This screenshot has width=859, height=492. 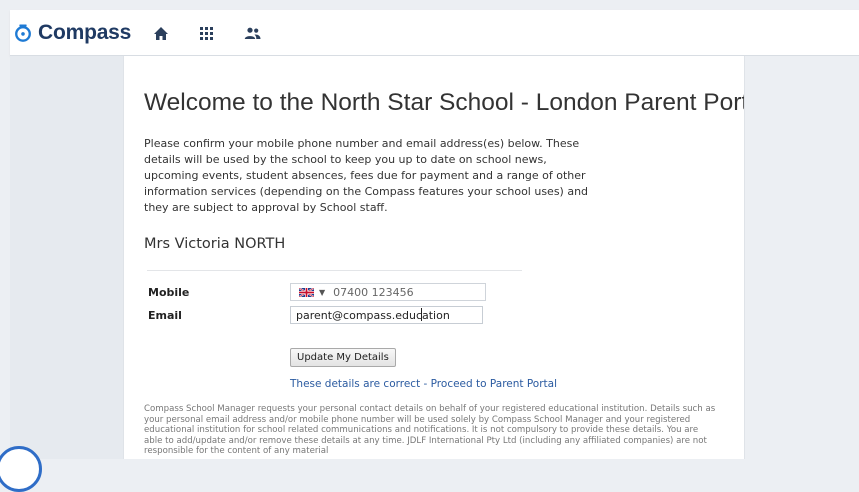 I want to click on people-icon, so click(x=252, y=33).